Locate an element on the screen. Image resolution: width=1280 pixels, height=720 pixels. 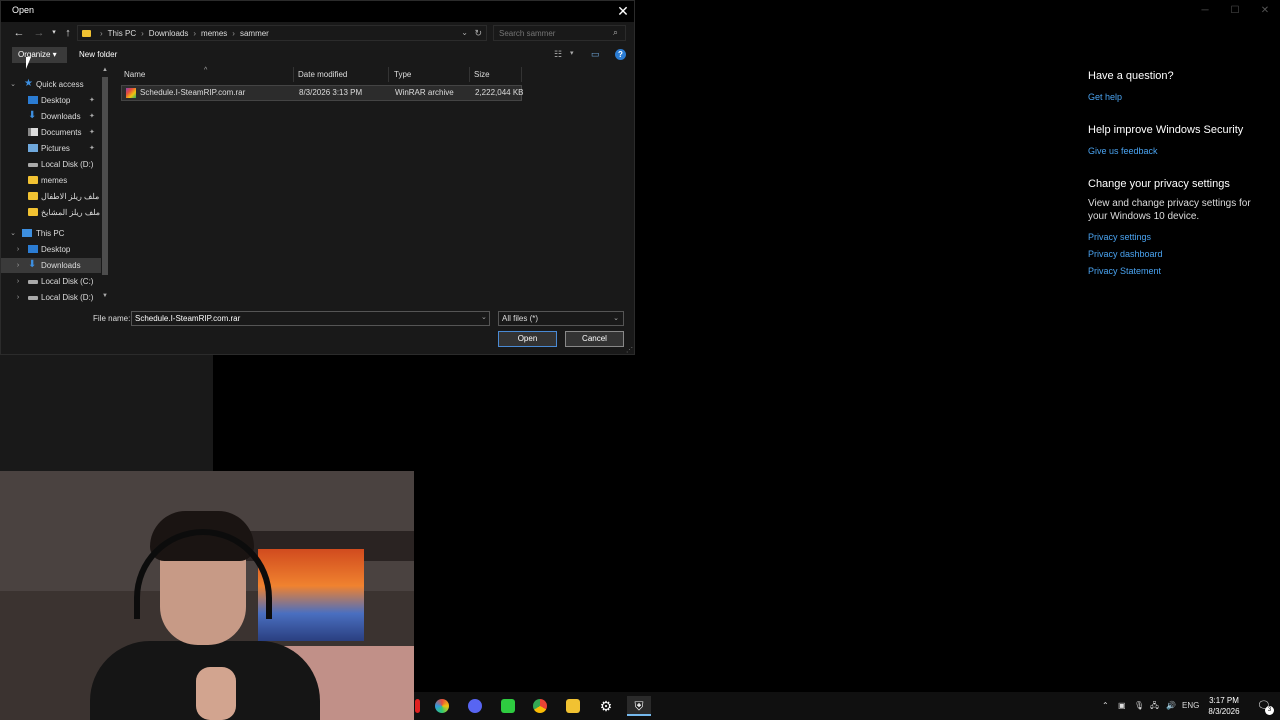
breadcrumb-memes: memes is located at coordinates (214, 33).